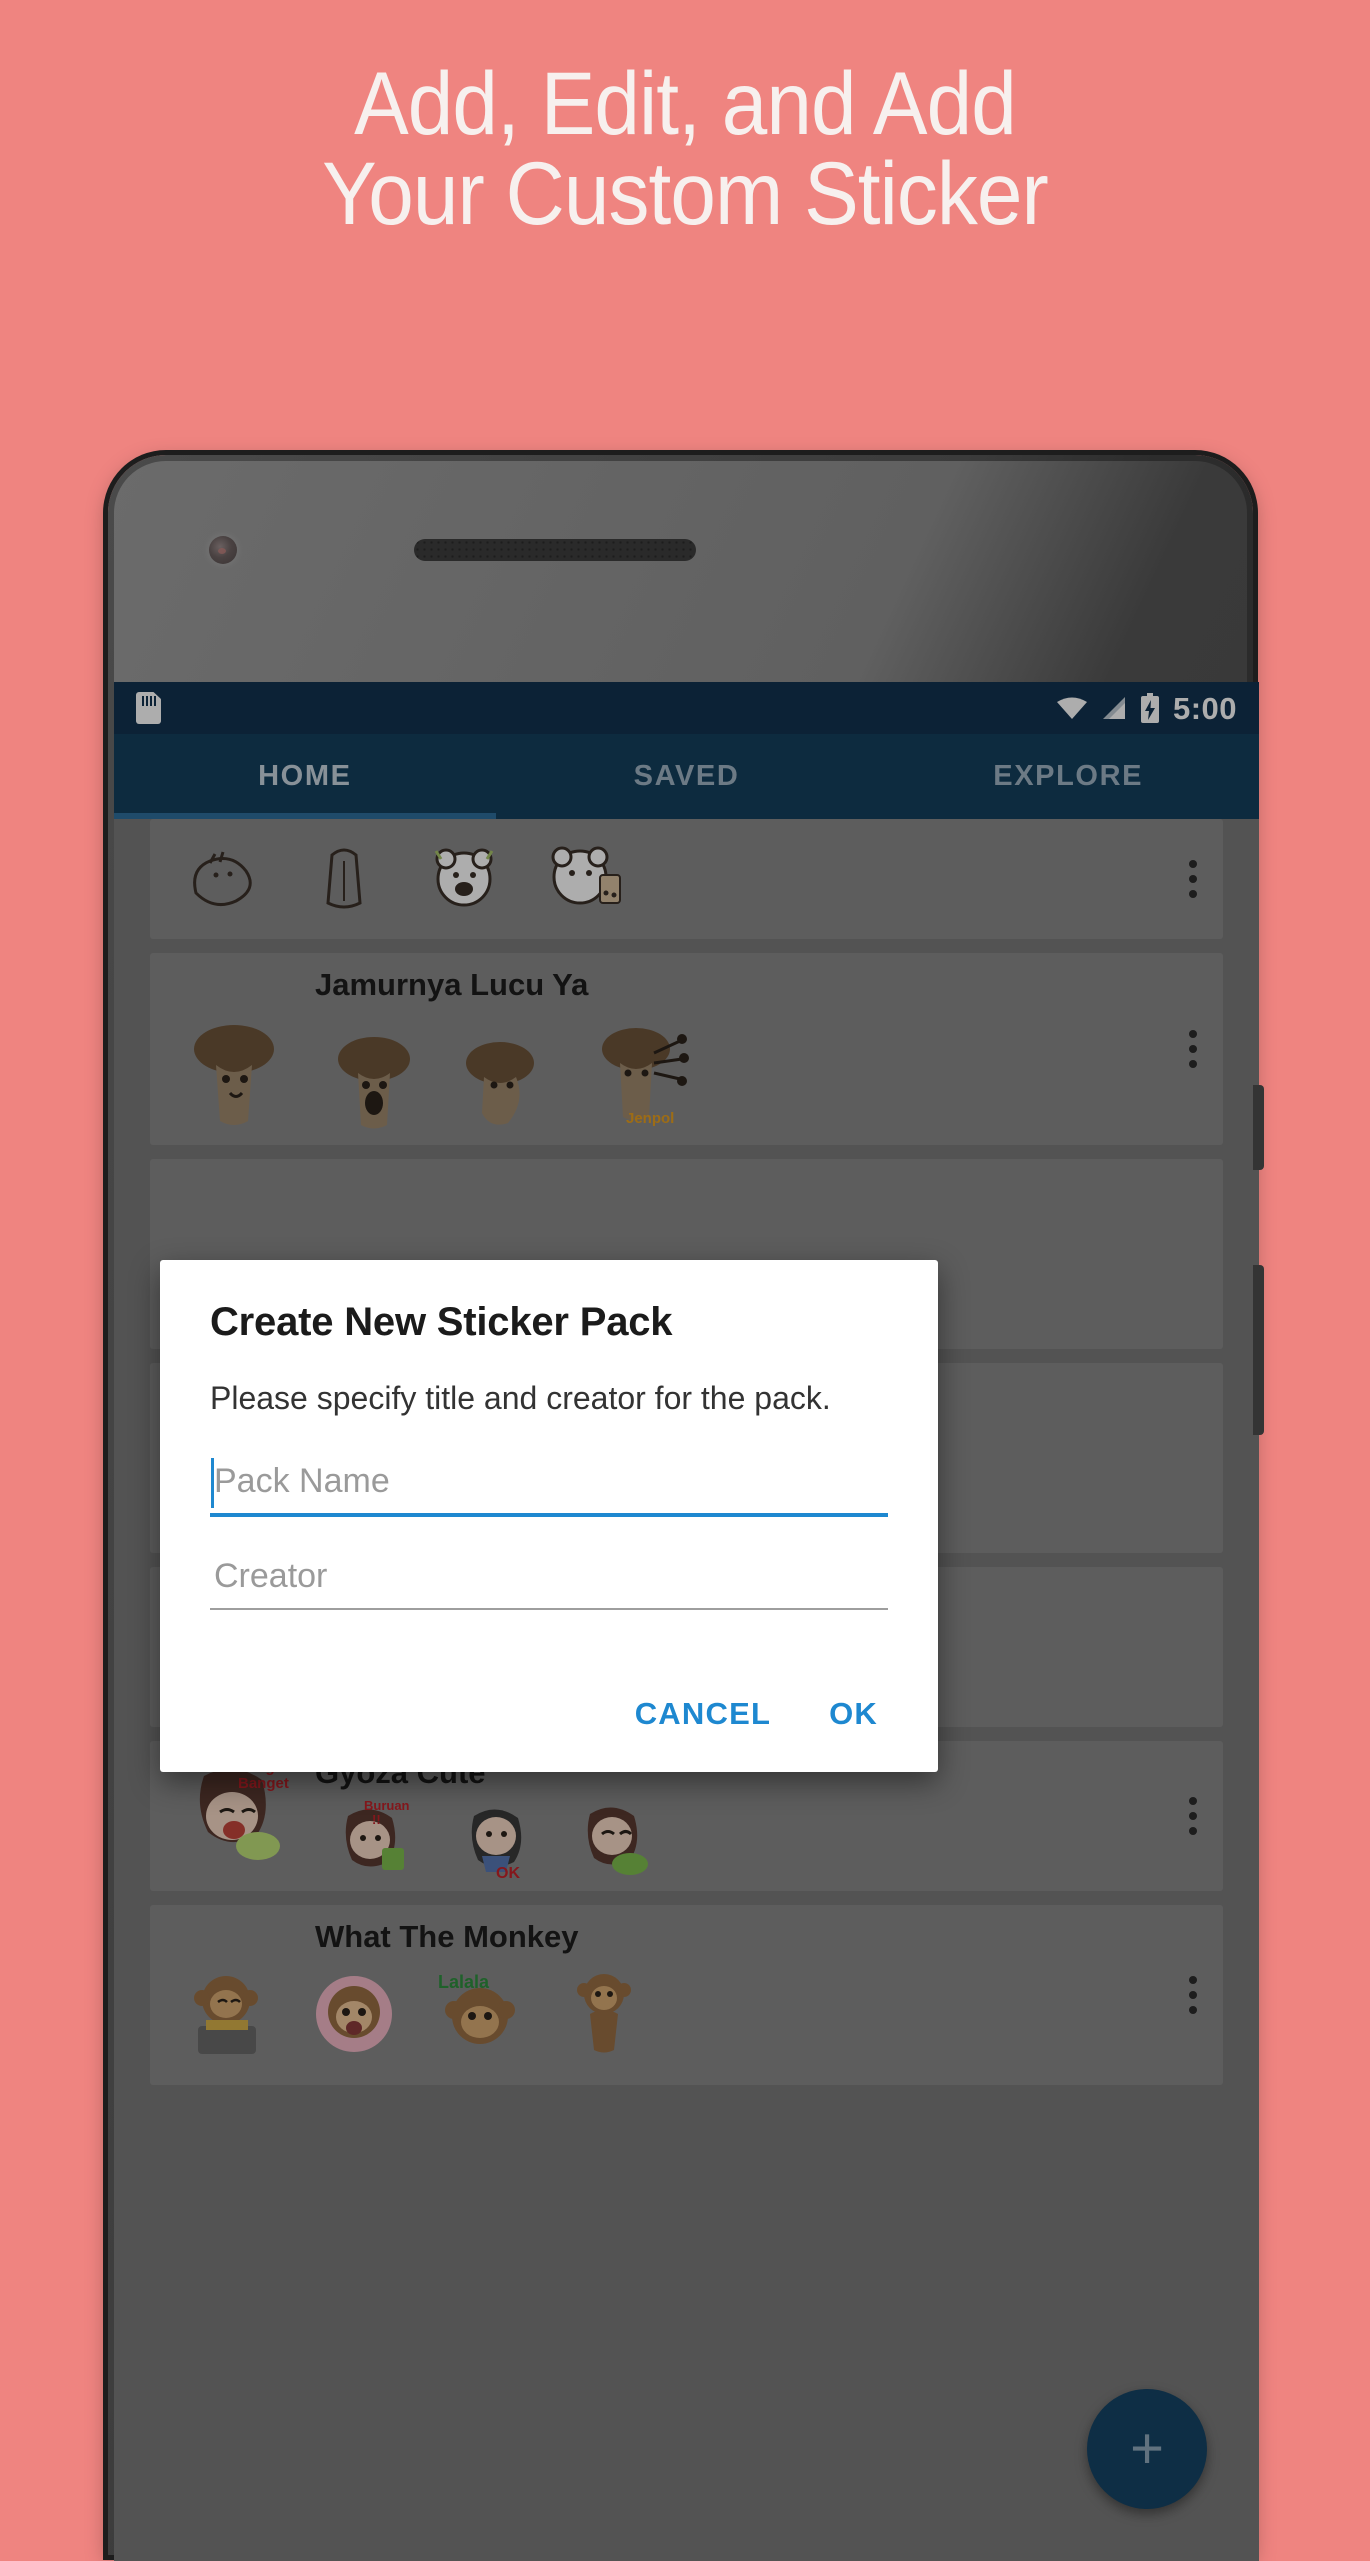  Describe the element at coordinates (1258, 1350) in the screenshot. I see `volume-button` at that location.